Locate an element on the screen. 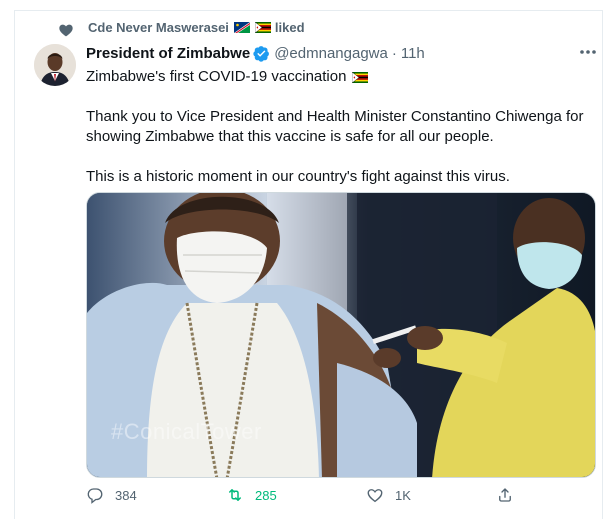  share-button is located at coordinates (505, 495).